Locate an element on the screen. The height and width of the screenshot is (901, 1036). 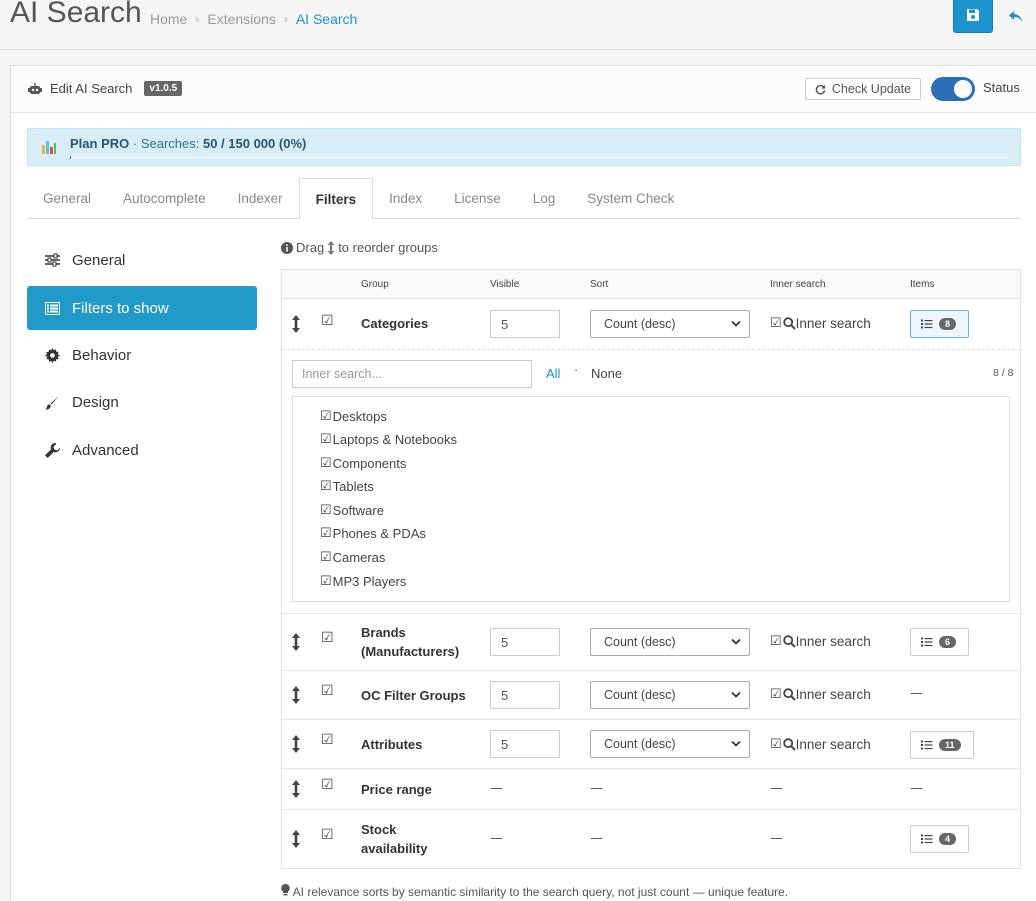
breadcrumb-current: AI Search is located at coordinates (326, 19).